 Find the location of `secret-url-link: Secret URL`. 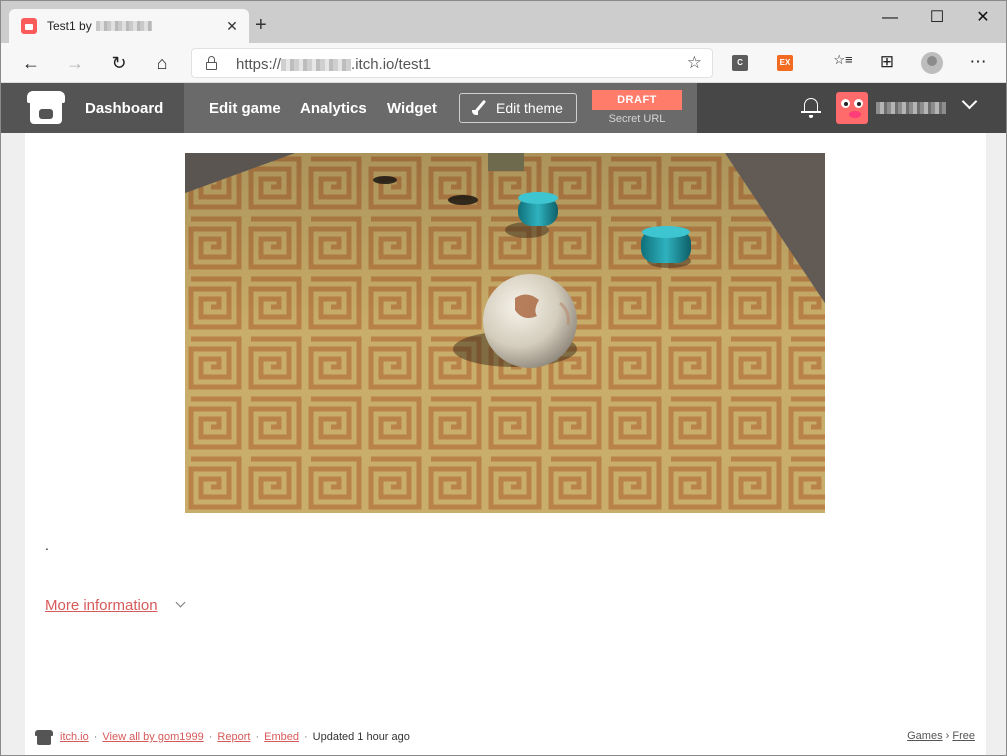

secret-url-link: Secret URL is located at coordinates (637, 119).